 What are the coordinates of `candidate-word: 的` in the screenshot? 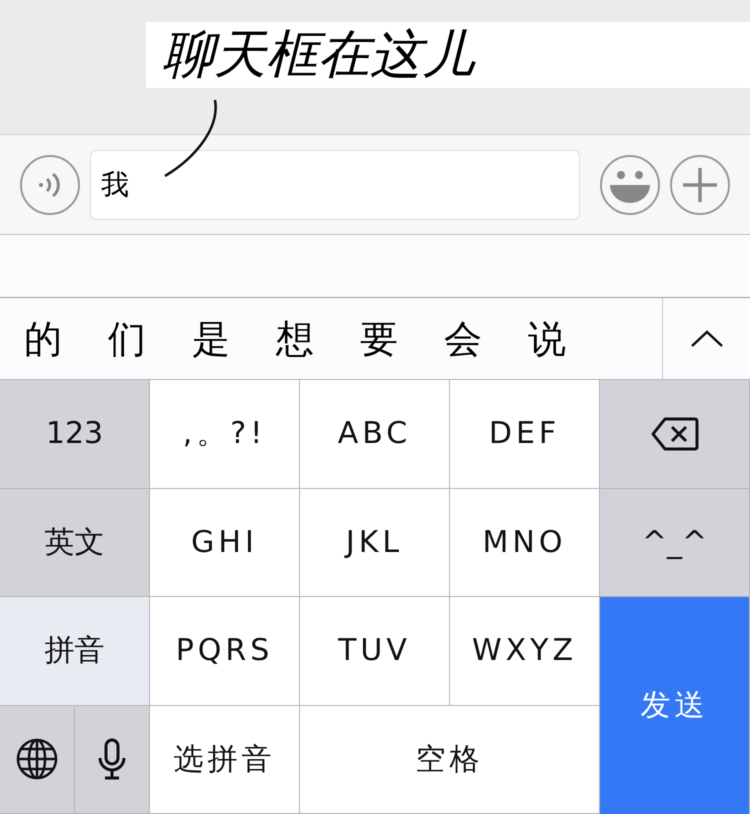 It's located at (43, 339).